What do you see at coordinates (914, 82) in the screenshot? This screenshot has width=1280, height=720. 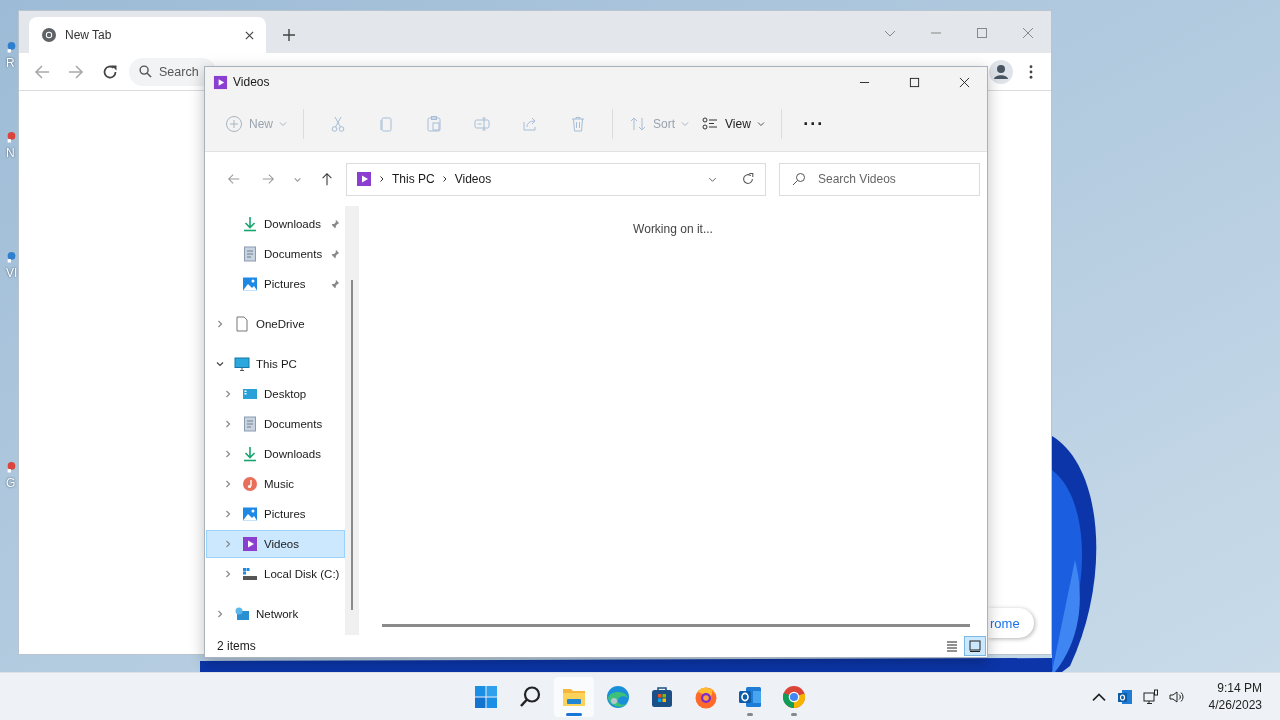 I see `maximize-icon` at bounding box center [914, 82].